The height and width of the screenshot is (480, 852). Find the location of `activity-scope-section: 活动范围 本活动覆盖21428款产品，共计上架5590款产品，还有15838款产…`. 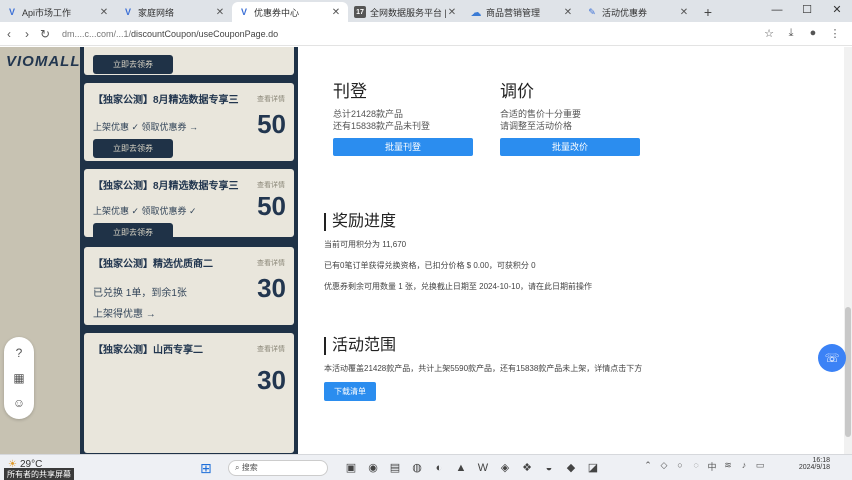

activity-scope-section: 活动范围 本活动覆盖21428款产品，共计上架5590款产品，还有15838款产… is located at coordinates (483, 369).